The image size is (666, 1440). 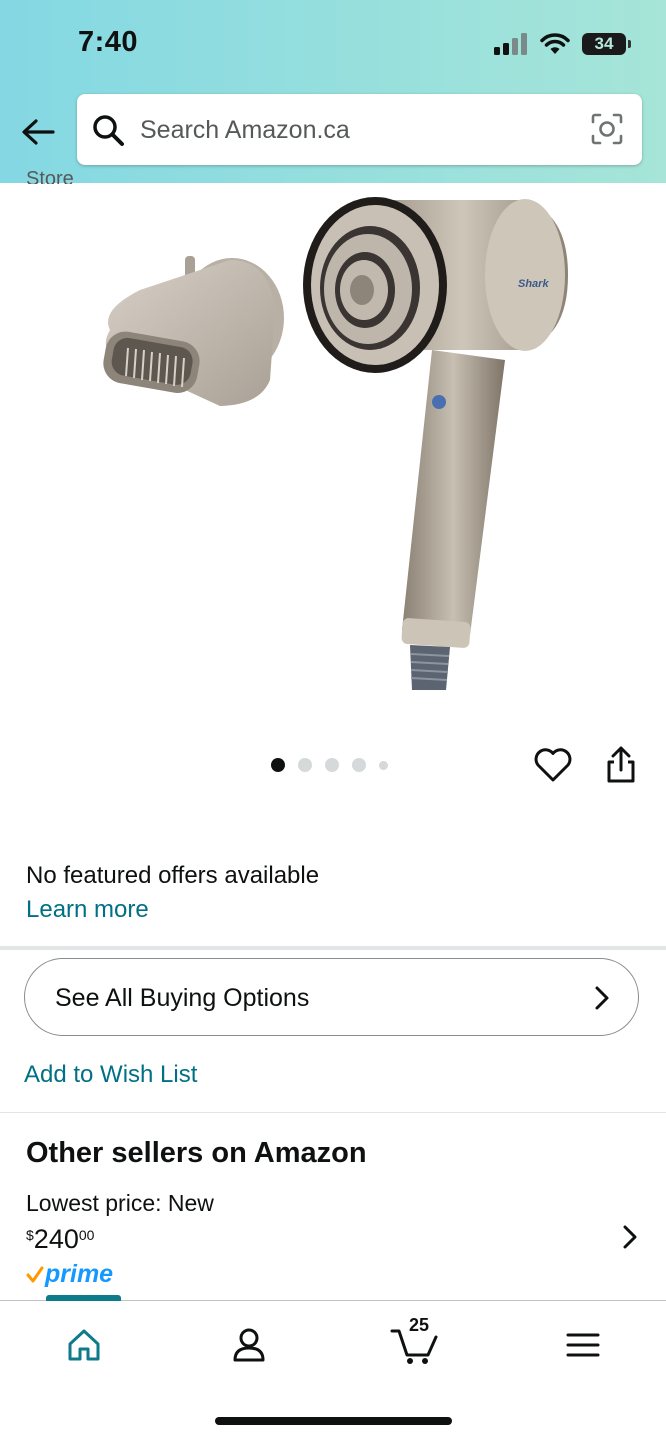 I want to click on camera-search-icon, so click(x=607, y=129).